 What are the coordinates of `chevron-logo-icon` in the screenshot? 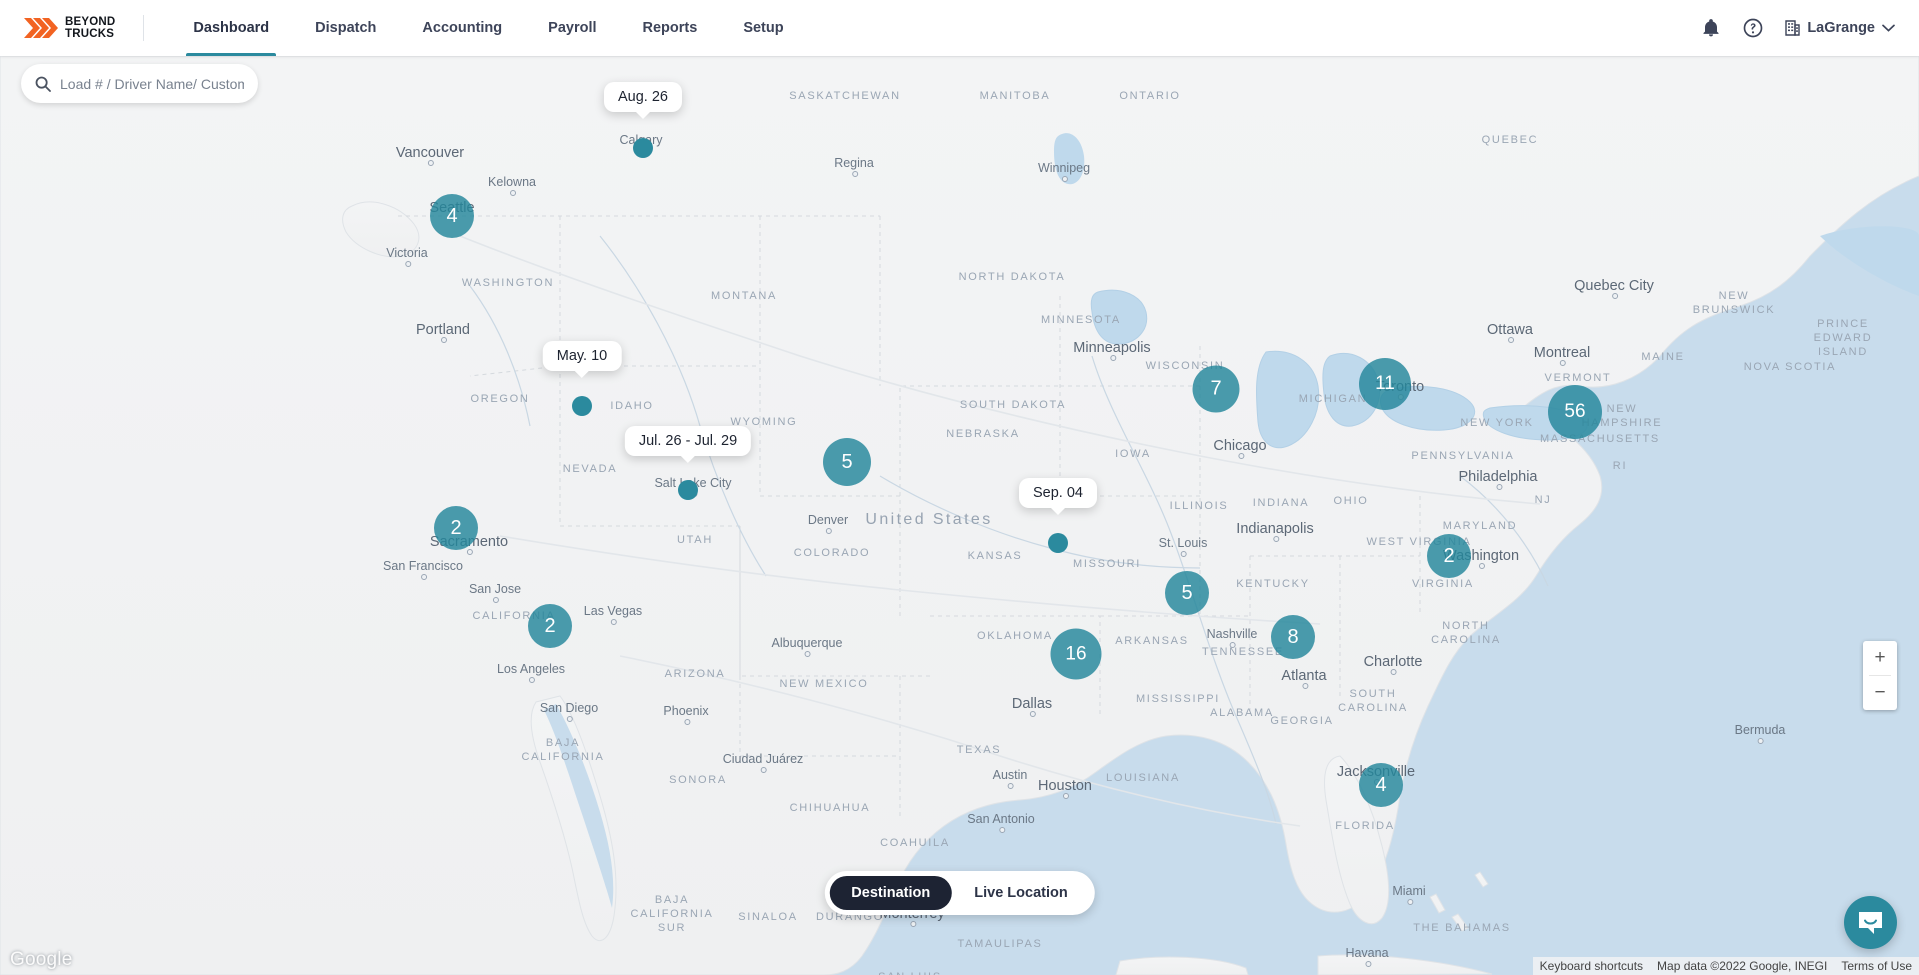 It's located at (41, 28).